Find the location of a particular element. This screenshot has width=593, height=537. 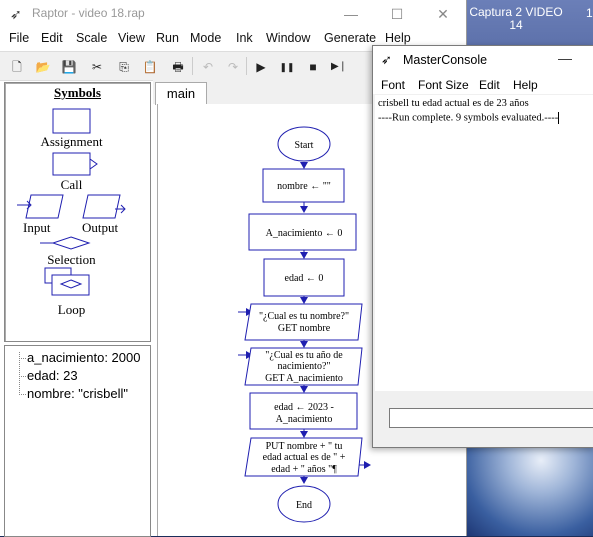

console-menu-bar: Font Font Size Edit Help is located at coordinates (483, 84).